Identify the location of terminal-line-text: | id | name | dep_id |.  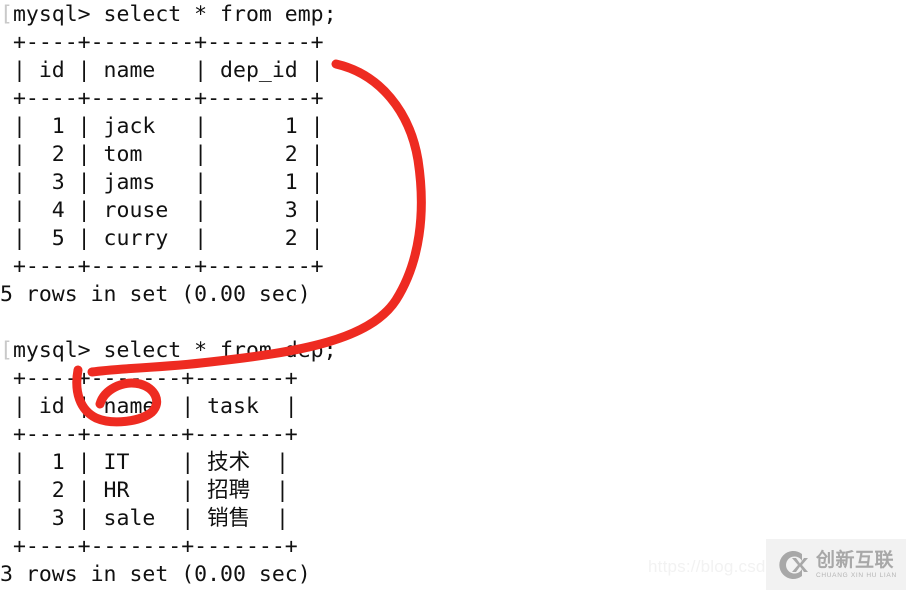
(162, 70).